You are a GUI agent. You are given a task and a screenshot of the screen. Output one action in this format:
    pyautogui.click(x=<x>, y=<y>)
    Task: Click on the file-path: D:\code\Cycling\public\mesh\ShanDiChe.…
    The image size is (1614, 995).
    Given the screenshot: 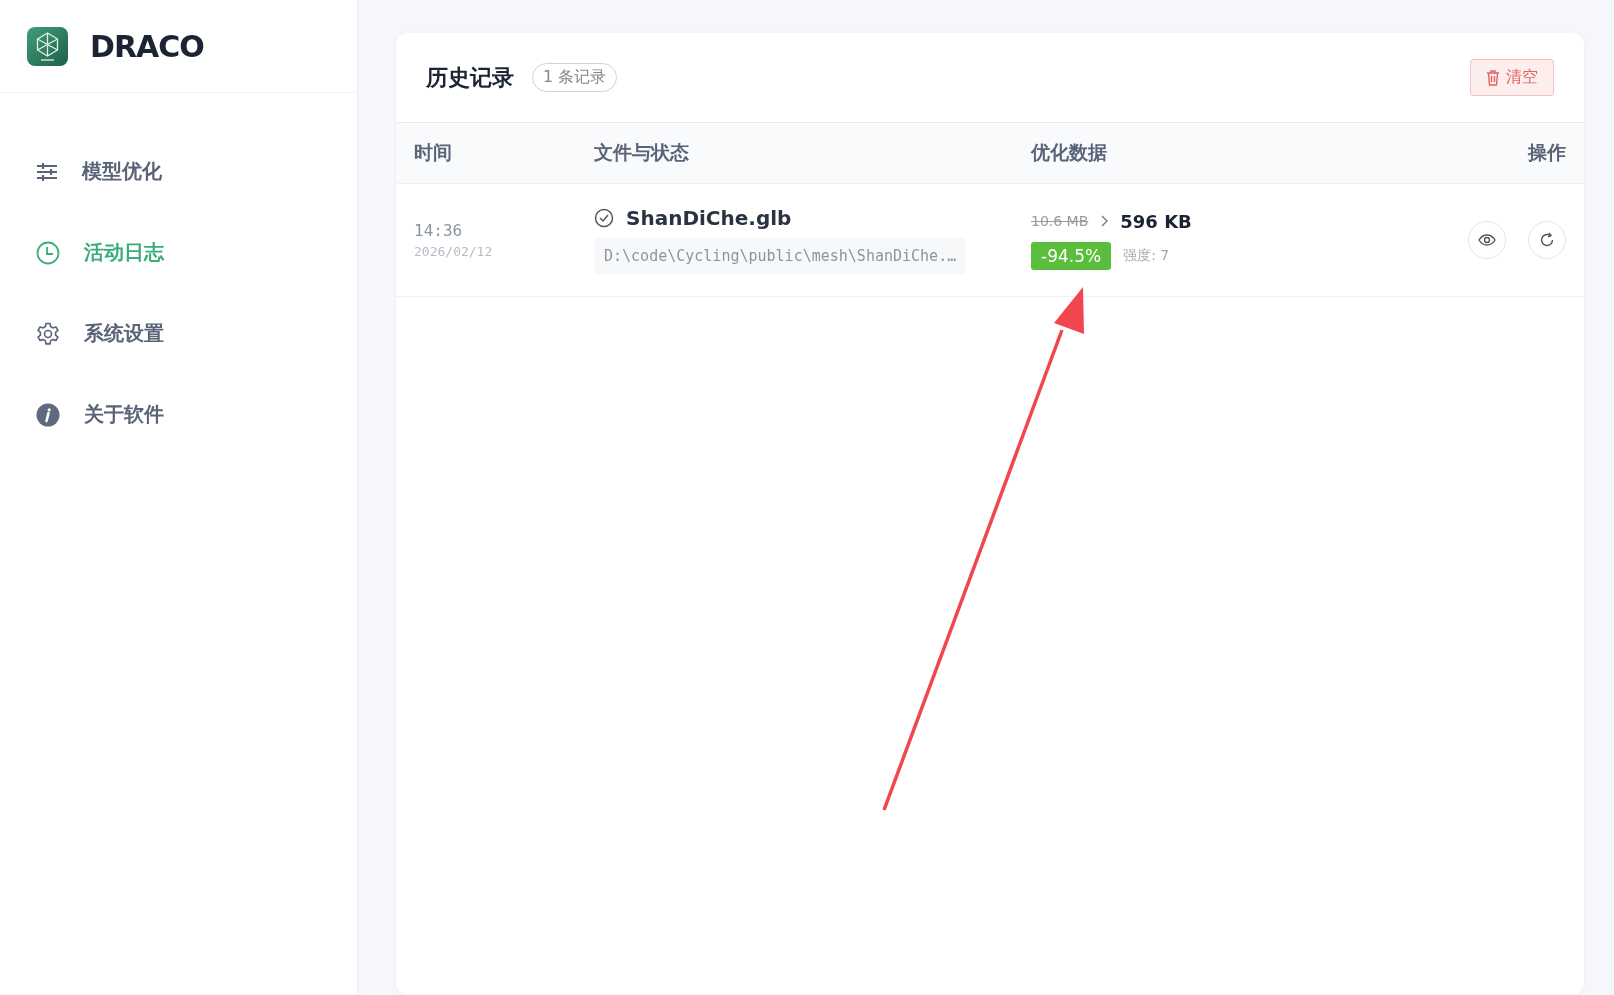 What is the action you would take?
    pyautogui.click(x=780, y=256)
    